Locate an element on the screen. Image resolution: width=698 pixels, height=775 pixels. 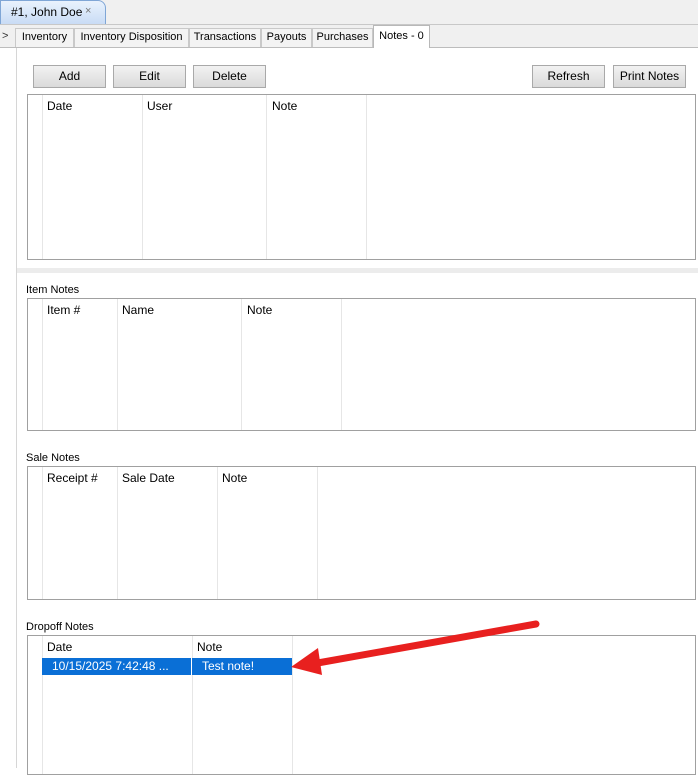
annotation-arrow is located at coordinates (415, 647).